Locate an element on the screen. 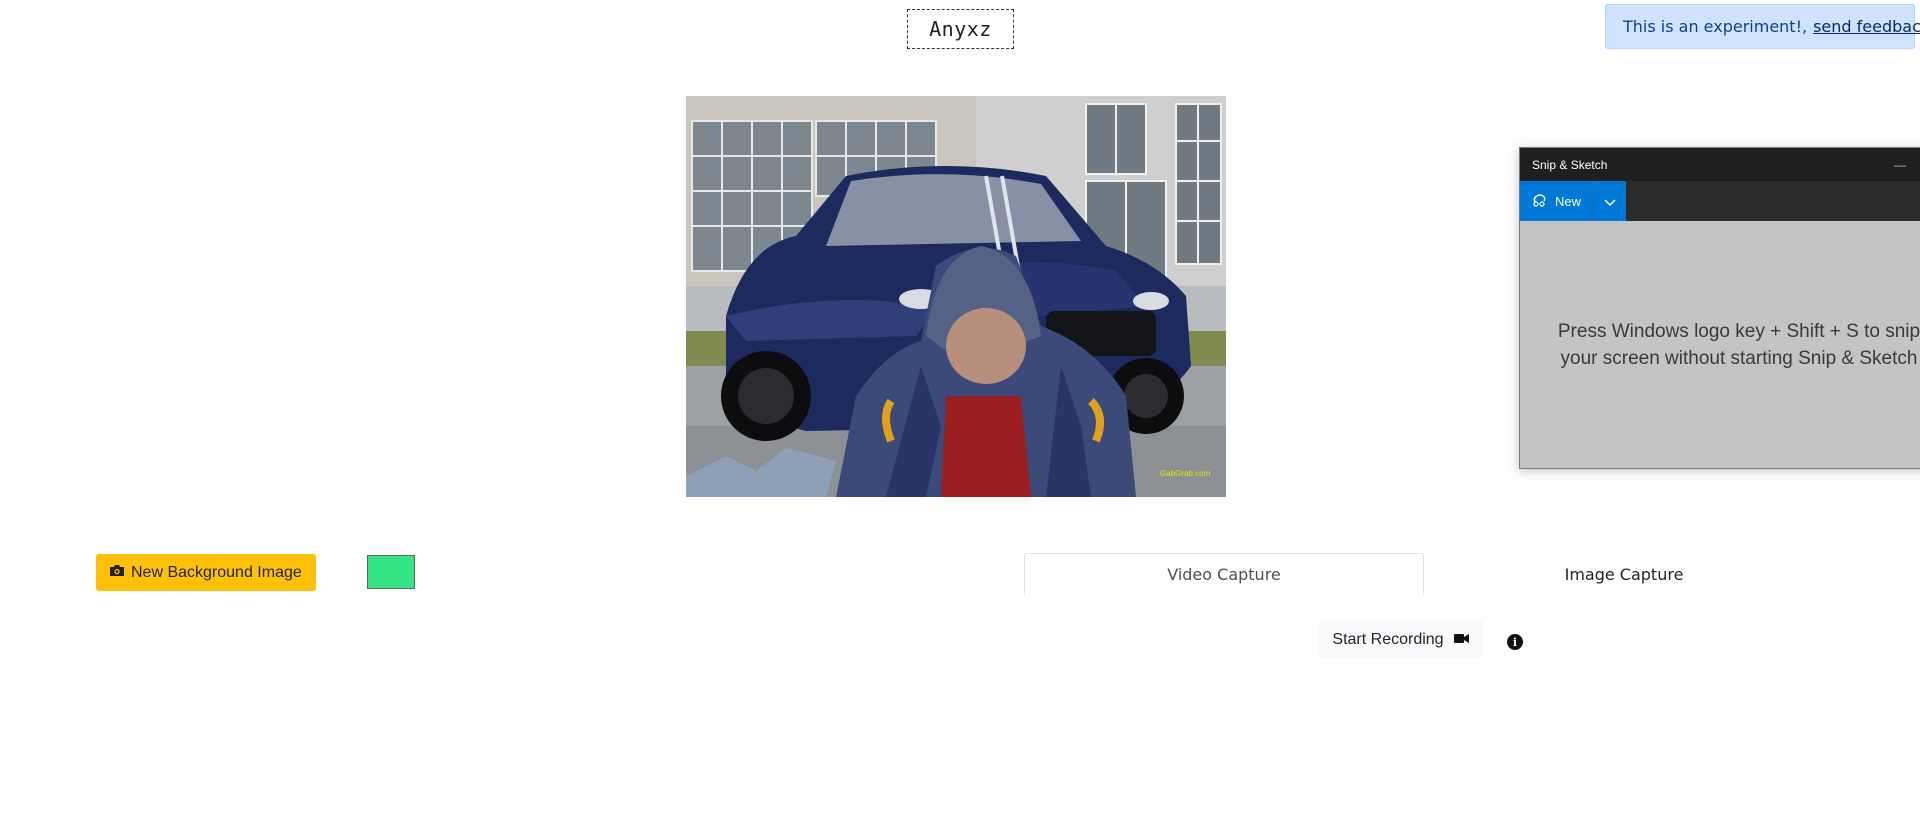 The width and height of the screenshot is (1920, 825). snip-icon is located at coordinates (1540, 201).